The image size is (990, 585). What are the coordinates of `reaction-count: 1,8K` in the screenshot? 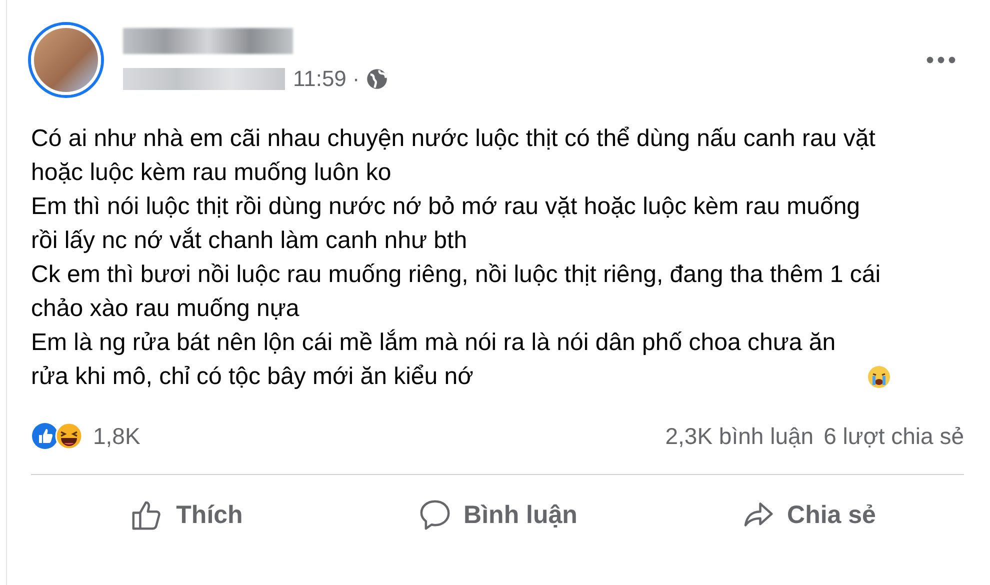 It's located at (116, 436).